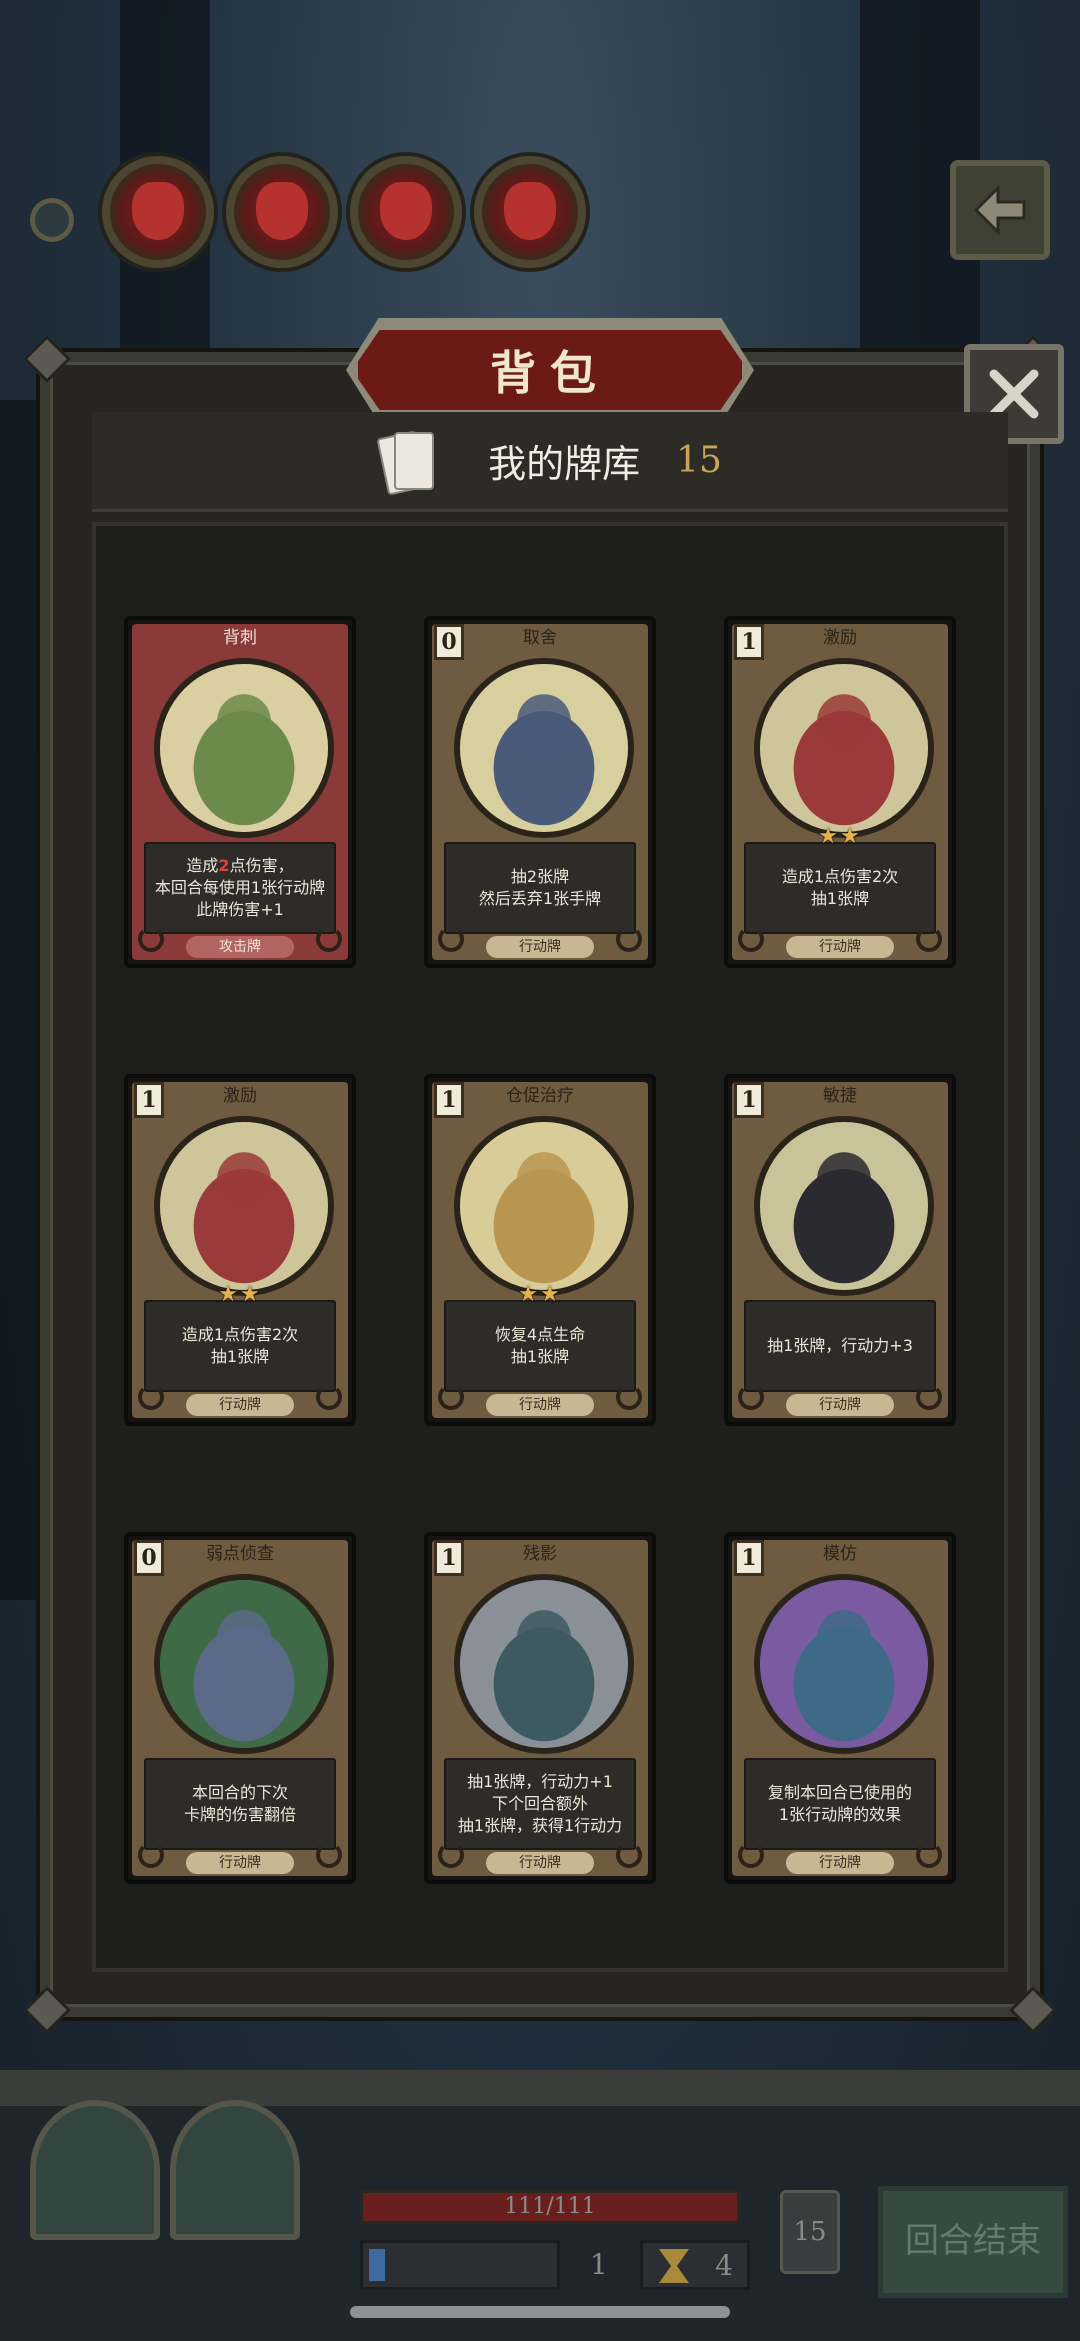  What do you see at coordinates (95, 2170) in the screenshot?
I see `hero-portrait` at bounding box center [95, 2170].